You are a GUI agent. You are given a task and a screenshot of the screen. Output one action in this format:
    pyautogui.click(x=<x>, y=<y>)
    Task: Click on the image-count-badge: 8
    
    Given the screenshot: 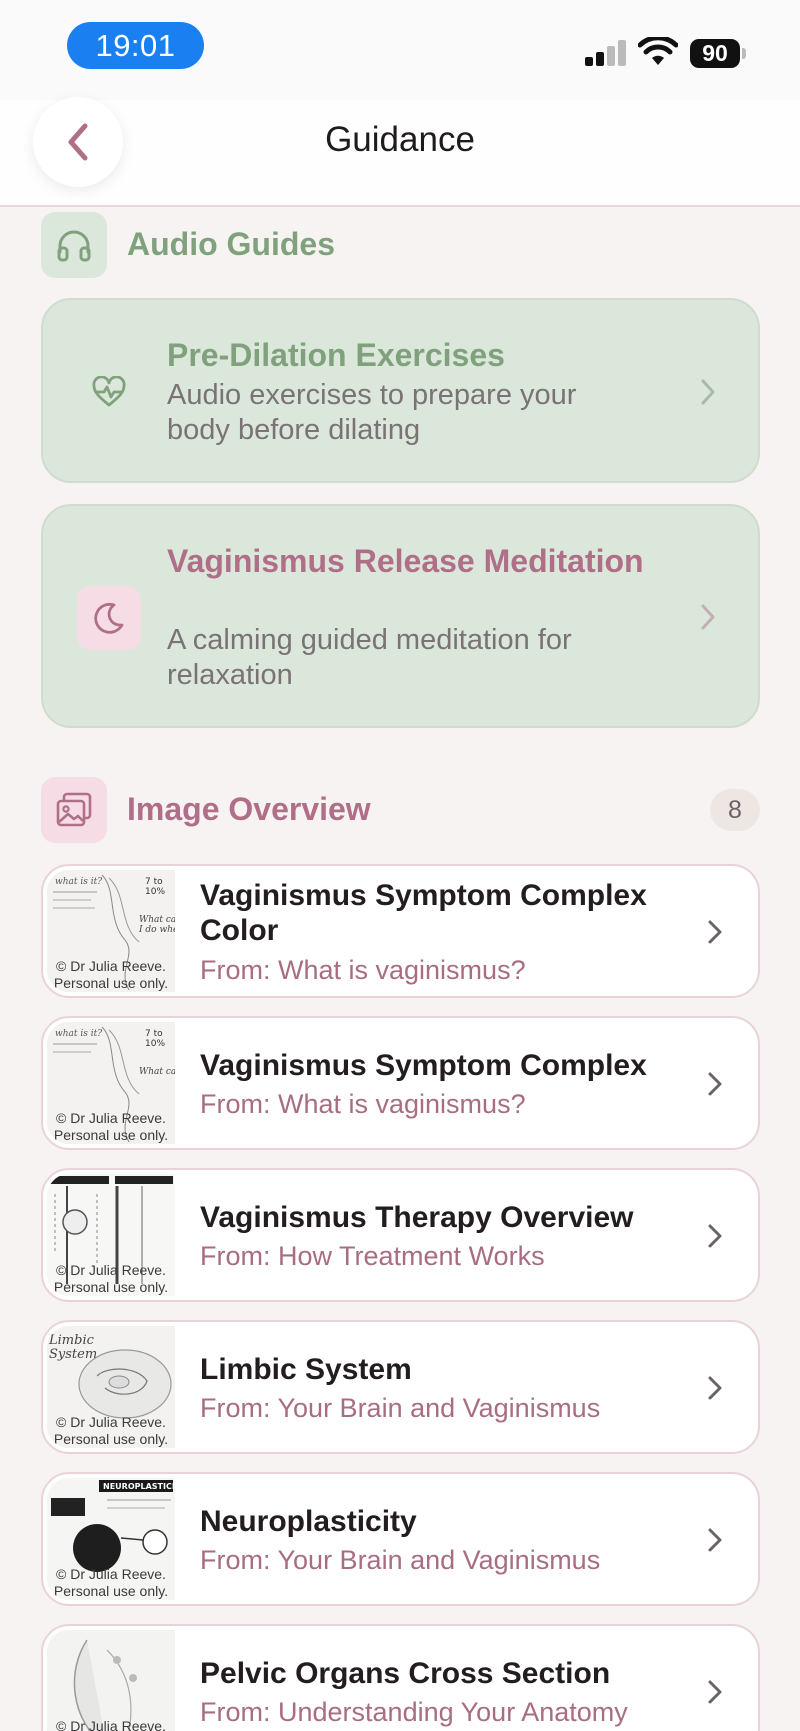 What is the action you would take?
    pyautogui.click(x=735, y=810)
    